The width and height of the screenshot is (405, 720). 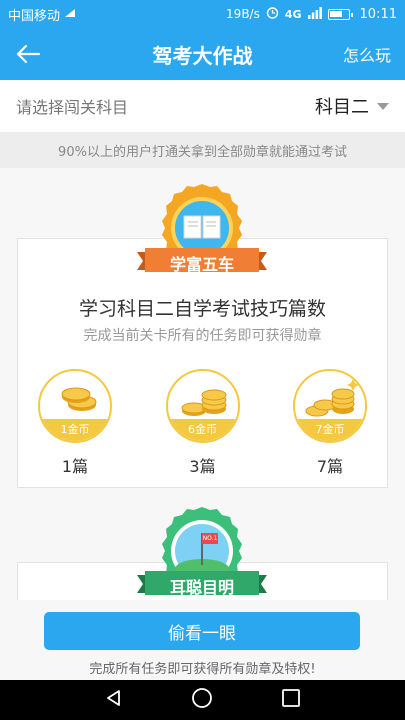 I want to click on article-count: 1篇, so click(x=75, y=466).